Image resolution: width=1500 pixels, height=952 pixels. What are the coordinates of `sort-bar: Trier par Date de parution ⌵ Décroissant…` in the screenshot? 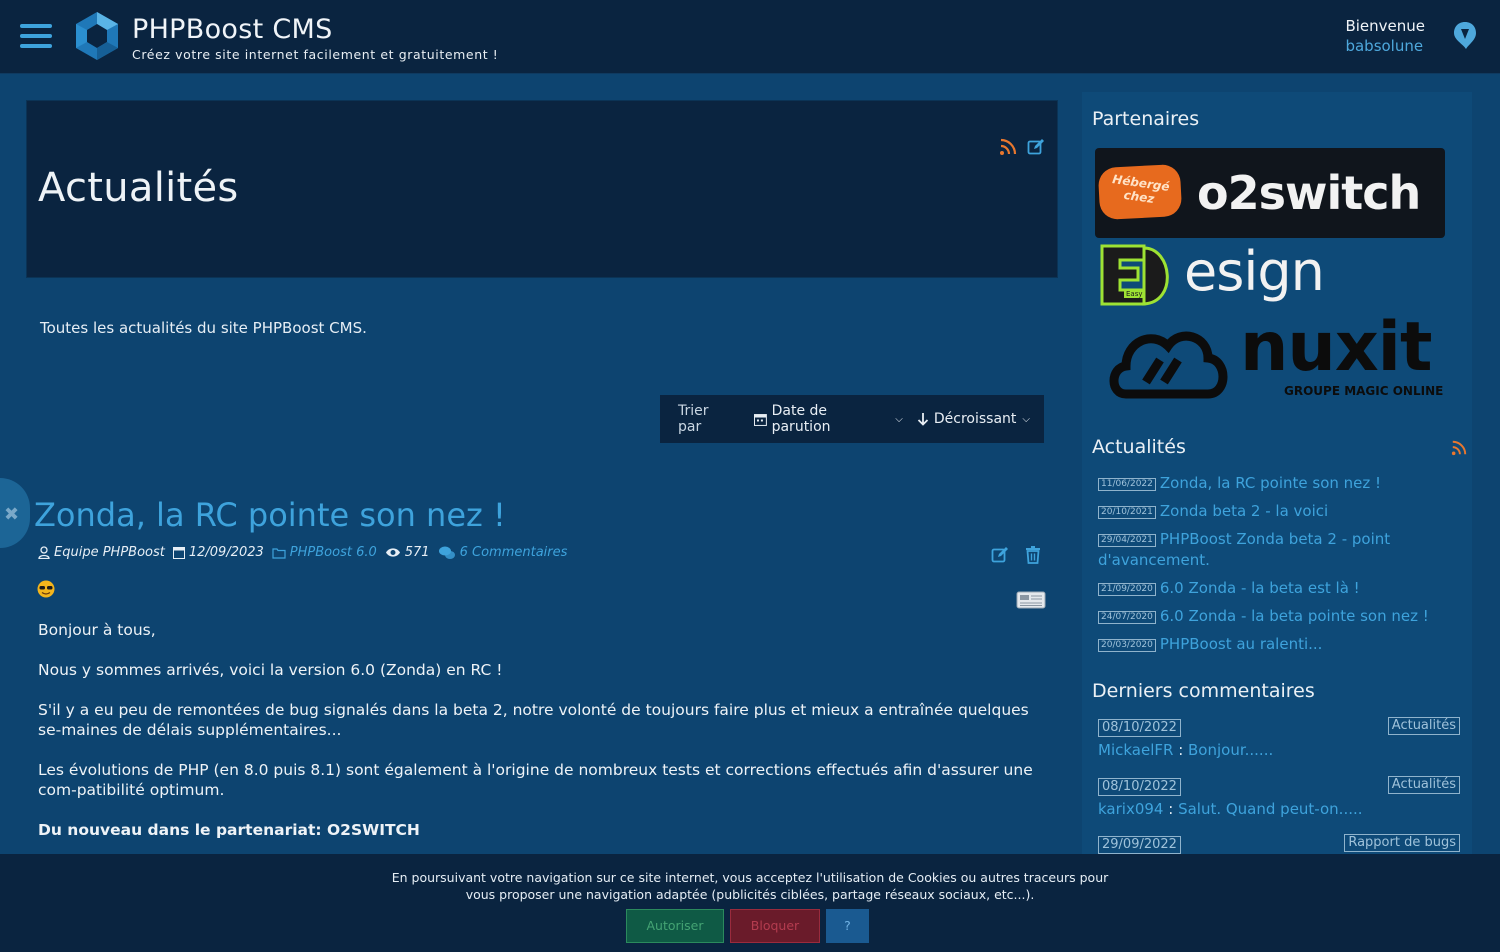 It's located at (852, 419).